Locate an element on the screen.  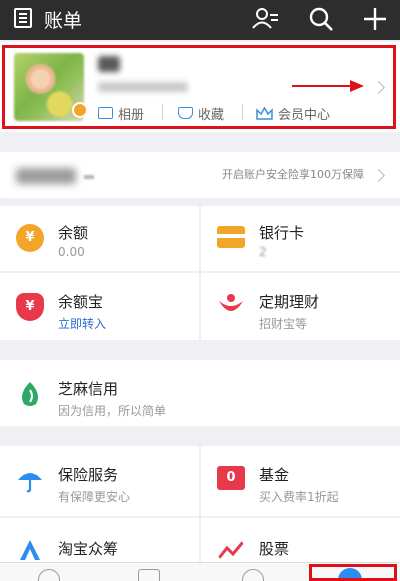
balance-glyph: ¥ is located at coordinates (30, 237).